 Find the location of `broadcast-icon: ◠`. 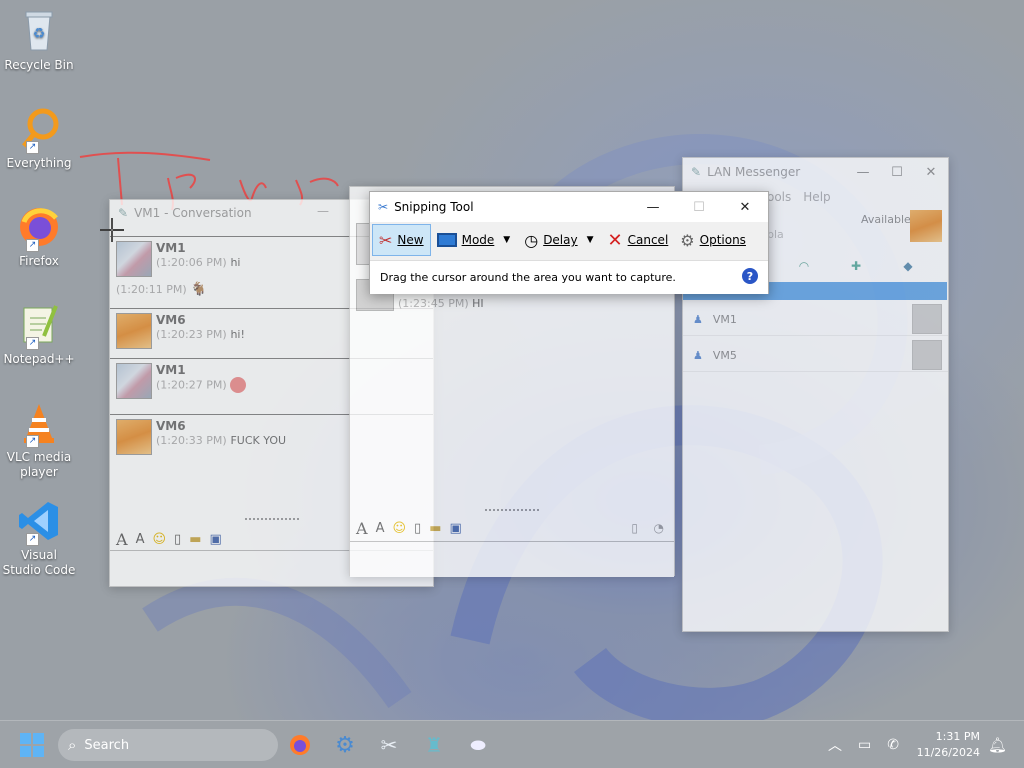

broadcast-icon: ◠ is located at coordinates (804, 266).